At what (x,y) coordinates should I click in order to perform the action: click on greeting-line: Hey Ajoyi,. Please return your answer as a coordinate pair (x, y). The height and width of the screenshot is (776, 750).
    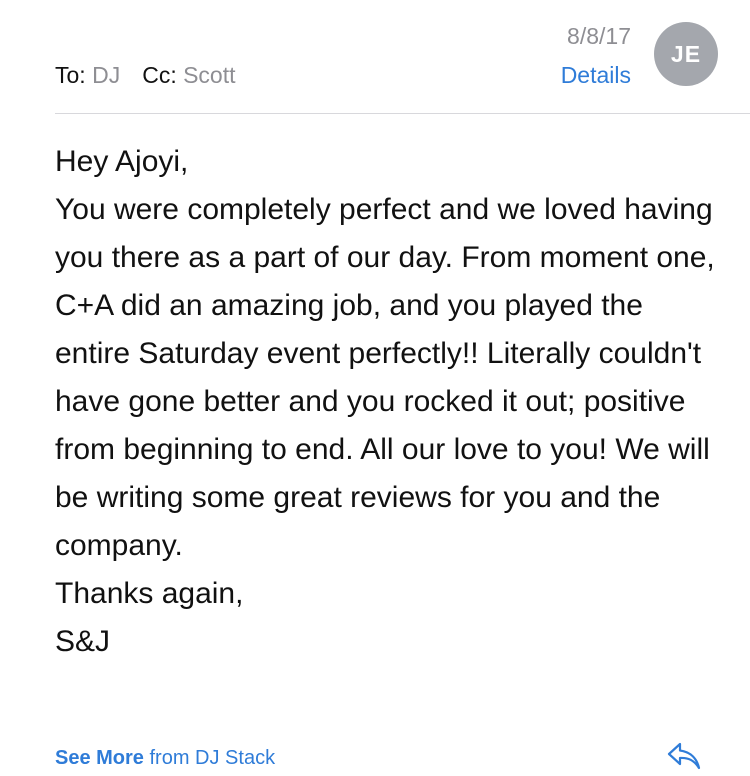
    Looking at the image, I should click on (122, 161).